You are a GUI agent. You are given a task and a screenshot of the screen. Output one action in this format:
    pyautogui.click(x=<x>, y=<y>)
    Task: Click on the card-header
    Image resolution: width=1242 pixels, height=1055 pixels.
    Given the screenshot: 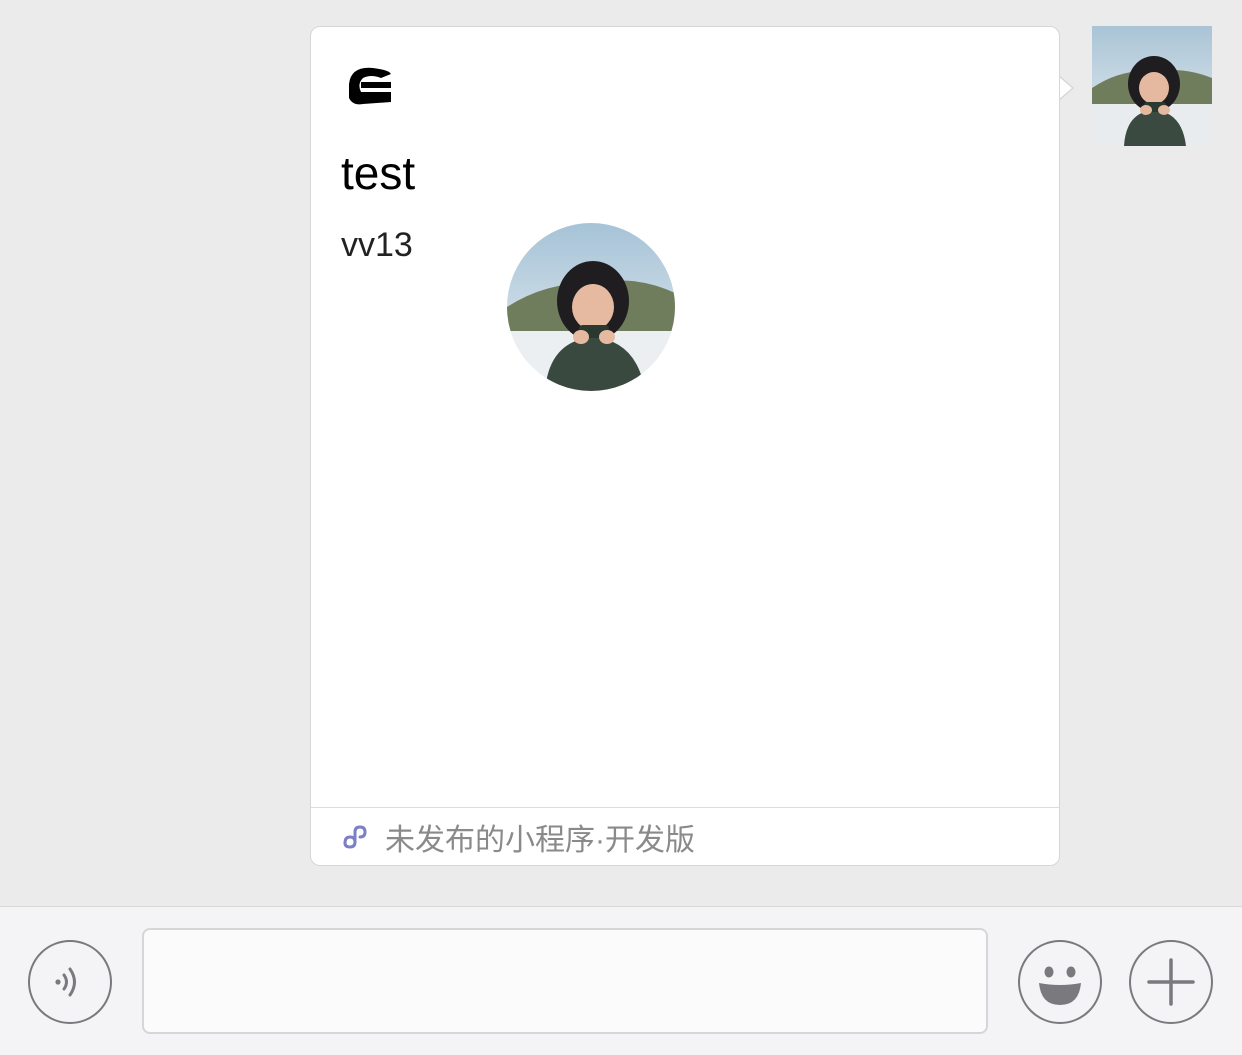 What is the action you would take?
    pyautogui.click(x=448, y=87)
    